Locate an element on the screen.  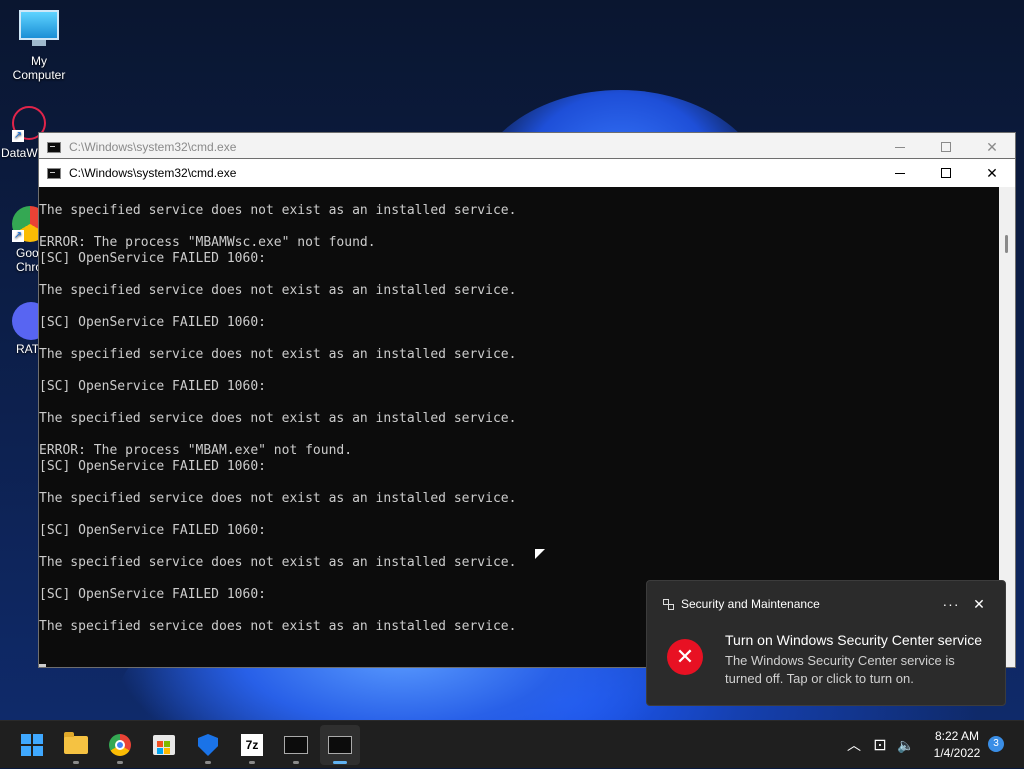
desktop-icon-label: Goo Chro is located at coordinates (29, 260).